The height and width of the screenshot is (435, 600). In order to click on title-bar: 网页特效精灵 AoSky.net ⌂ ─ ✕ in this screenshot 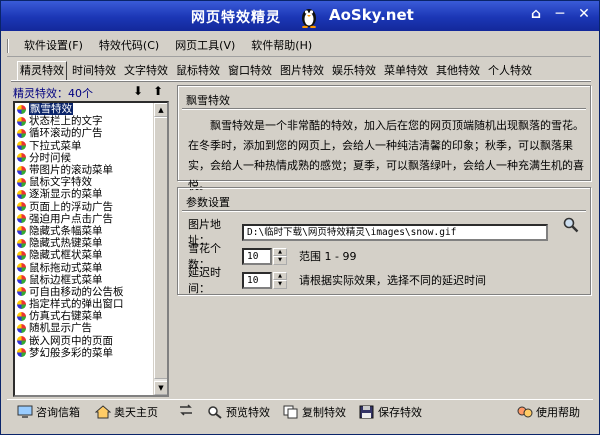, I will do `click(300, 16)`.